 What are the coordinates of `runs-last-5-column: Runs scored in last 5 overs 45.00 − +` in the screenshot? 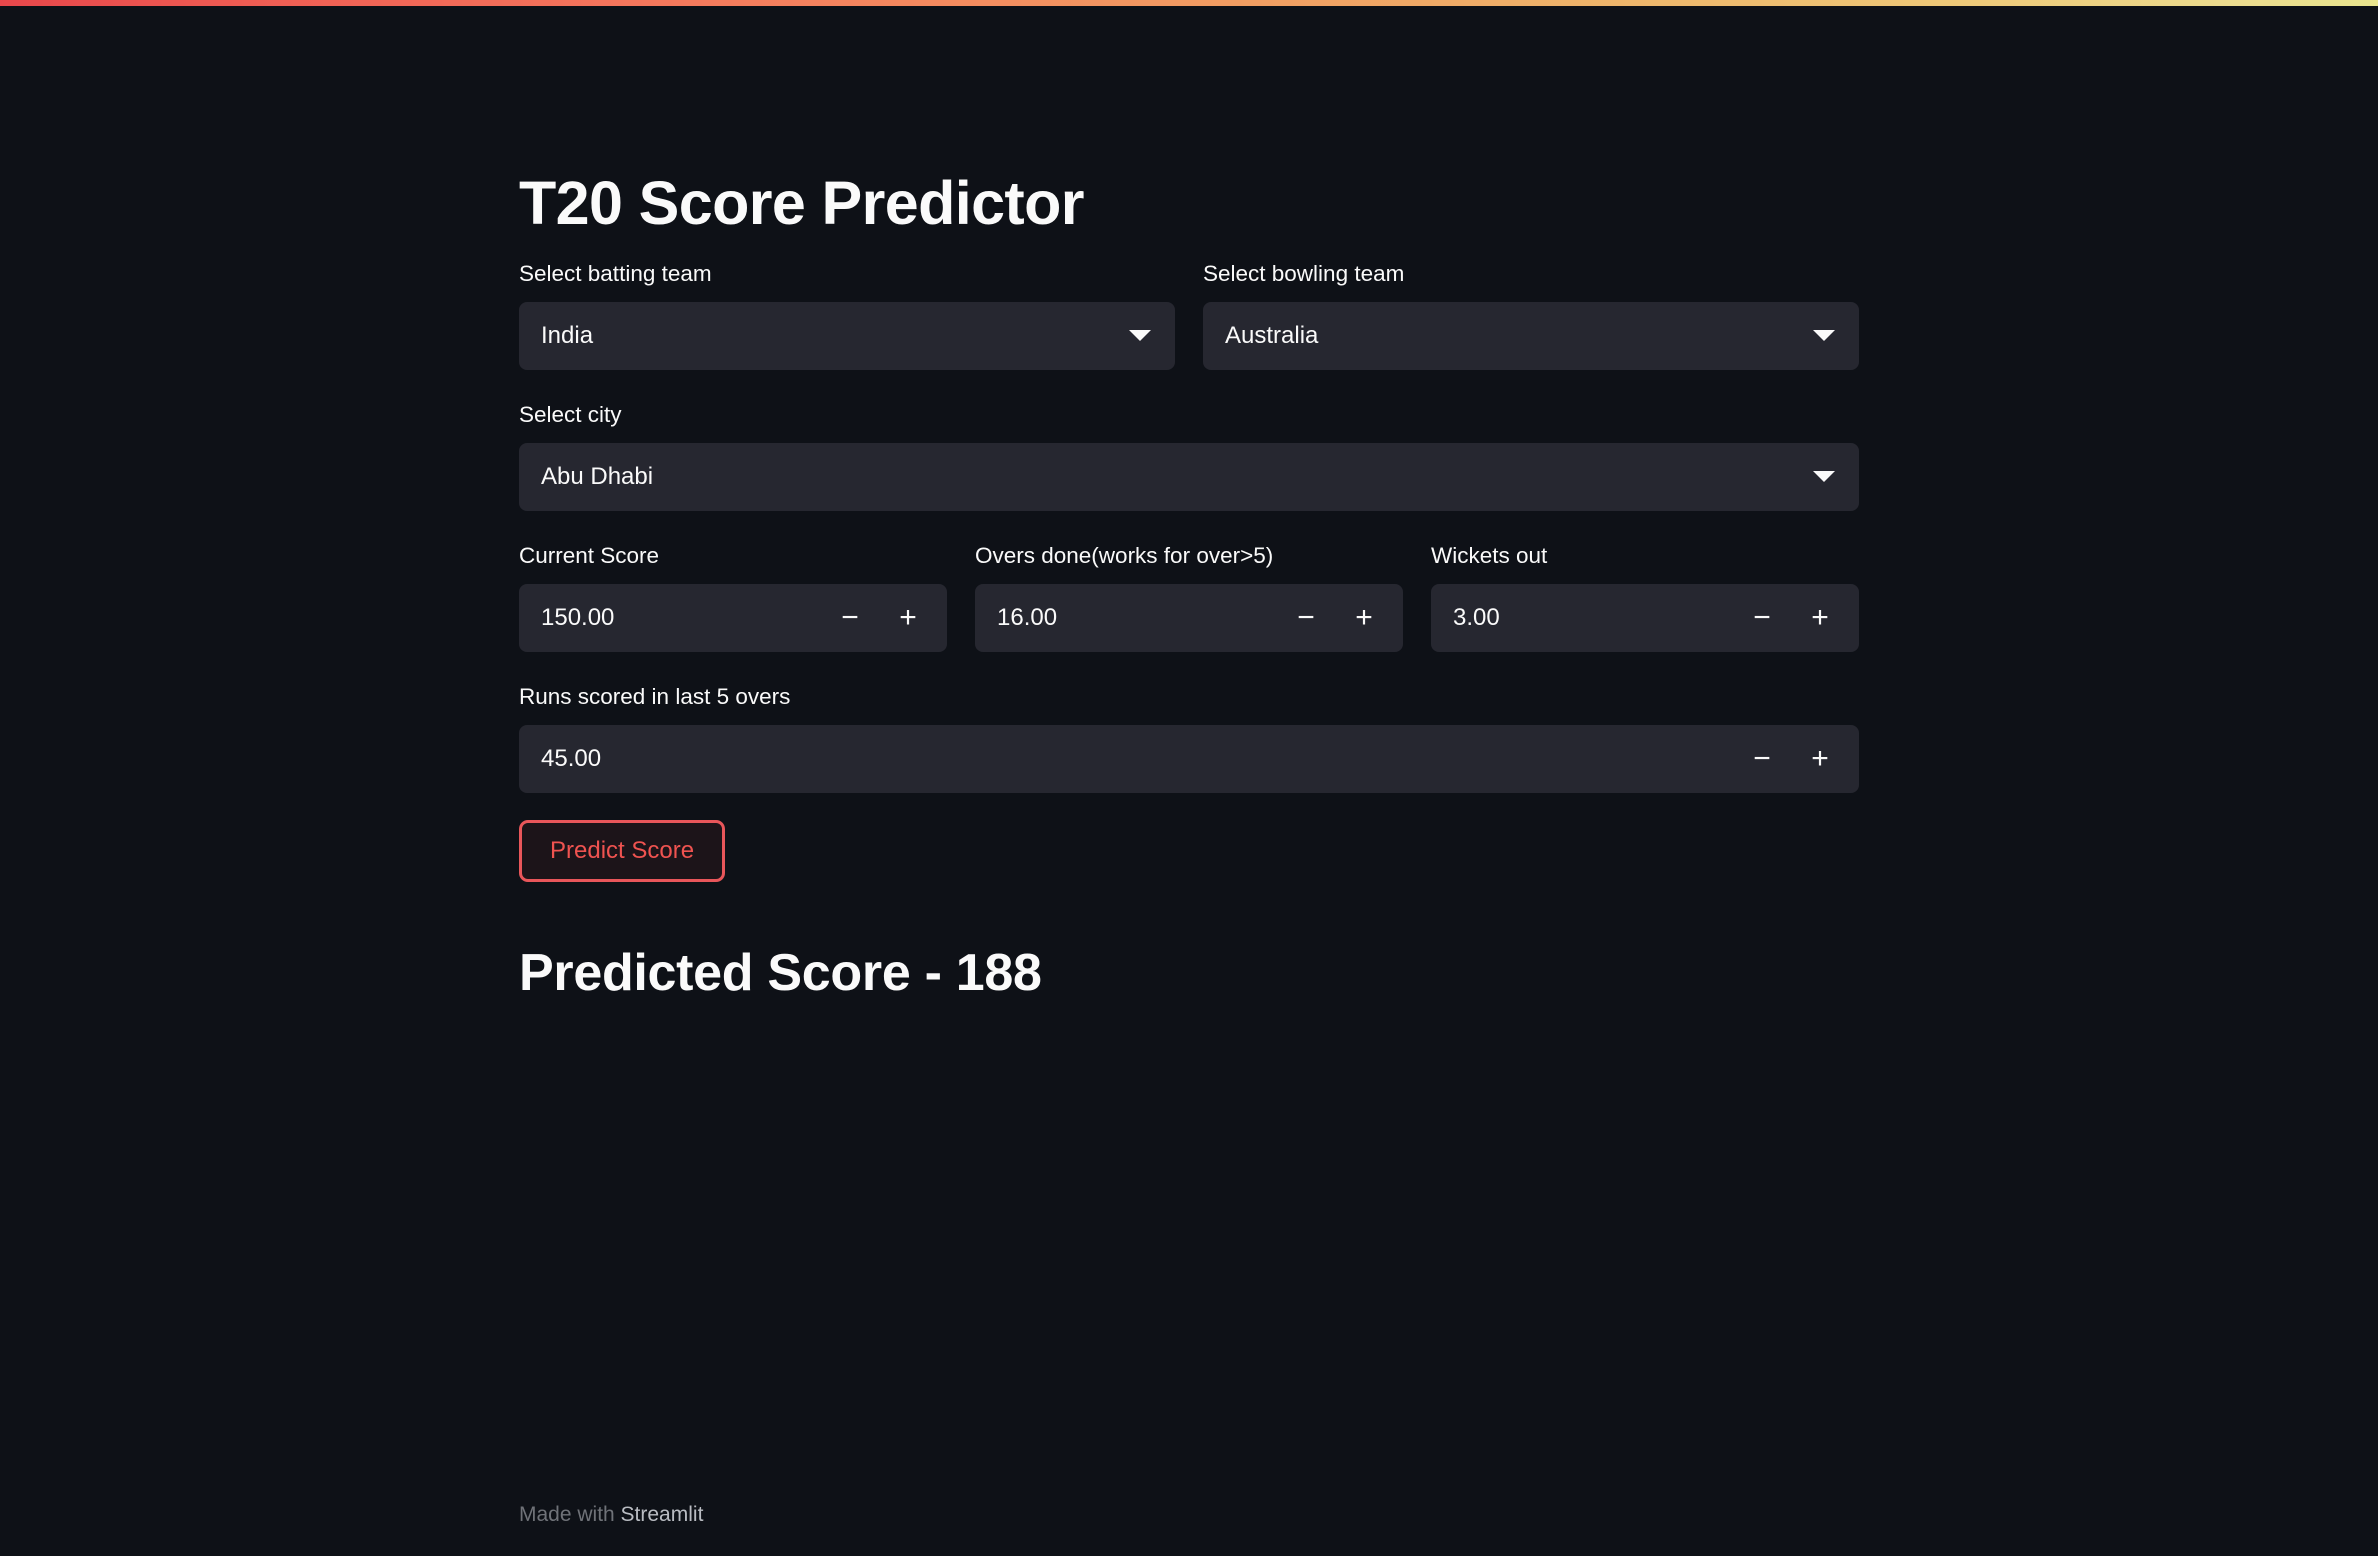 It's located at (1189, 736).